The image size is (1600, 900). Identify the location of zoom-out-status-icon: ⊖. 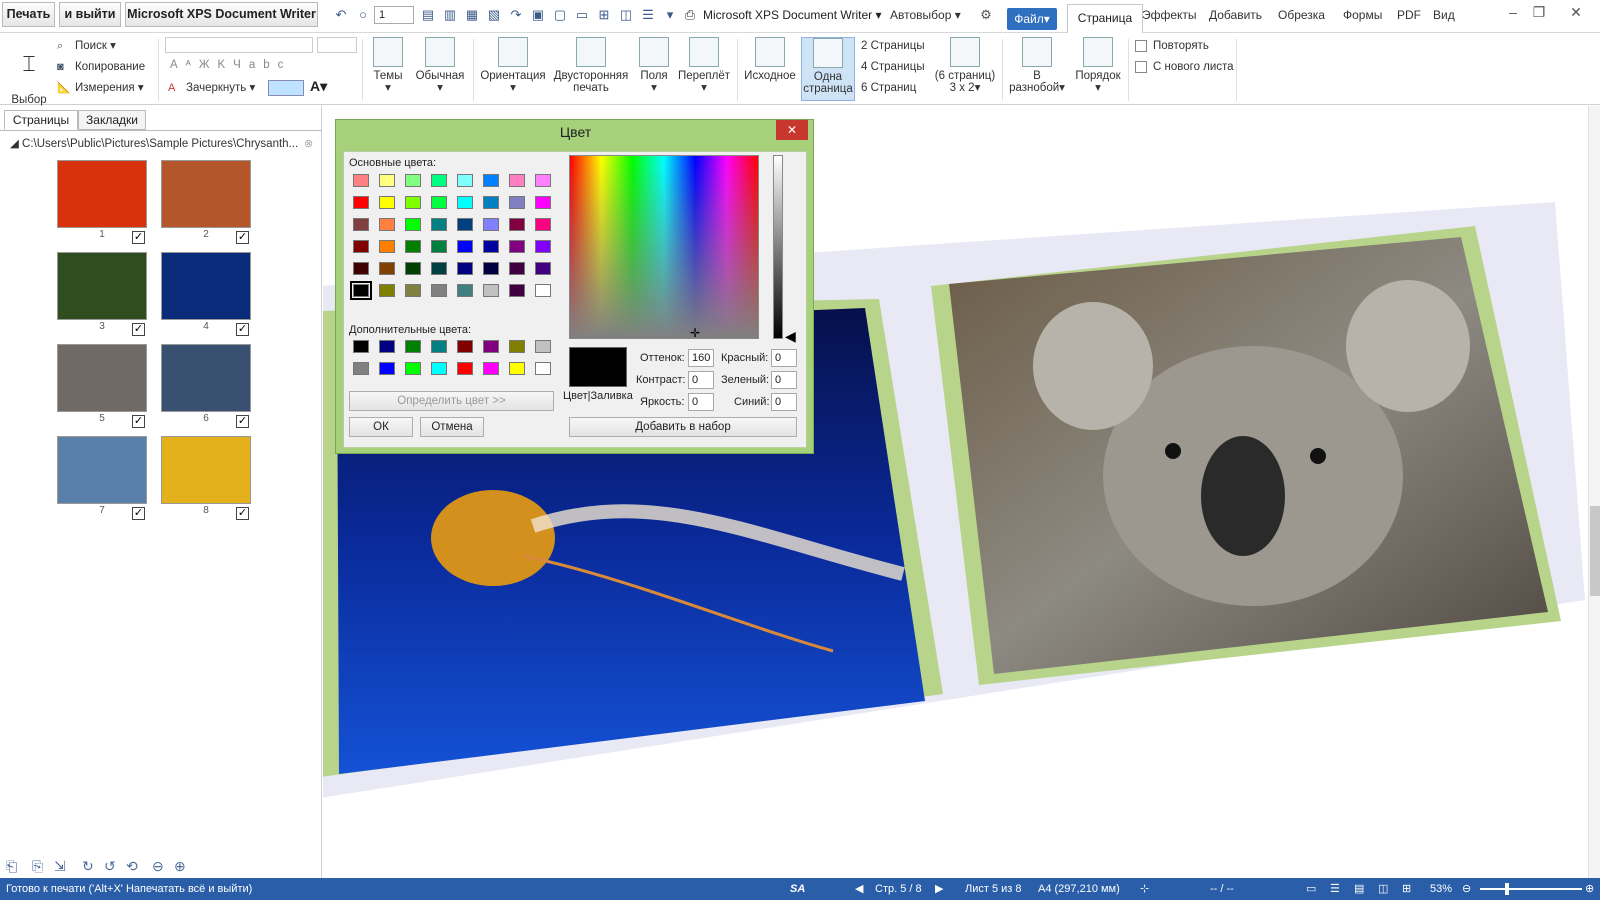
(1466, 889).